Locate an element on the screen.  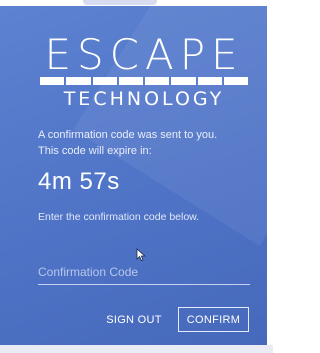
expiry-timer: 4m 57s is located at coordinates (79, 181).